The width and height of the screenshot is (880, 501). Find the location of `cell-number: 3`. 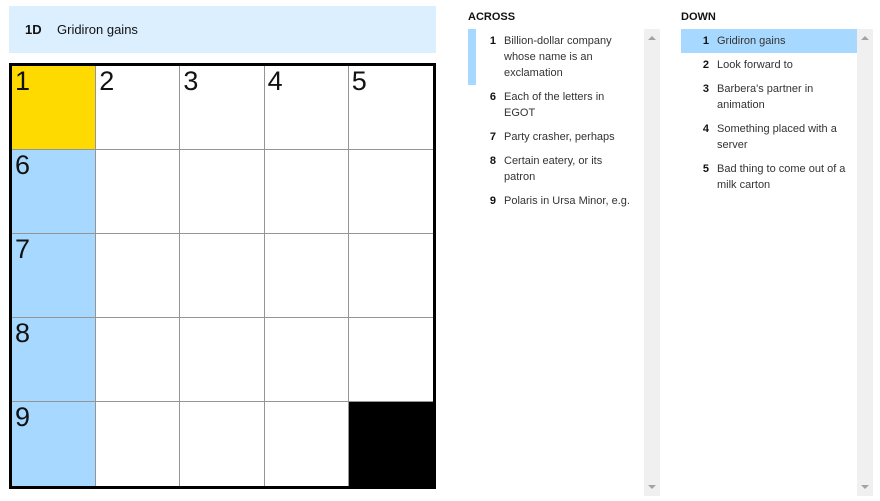

cell-number: 3 is located at coordinates (191, 81).